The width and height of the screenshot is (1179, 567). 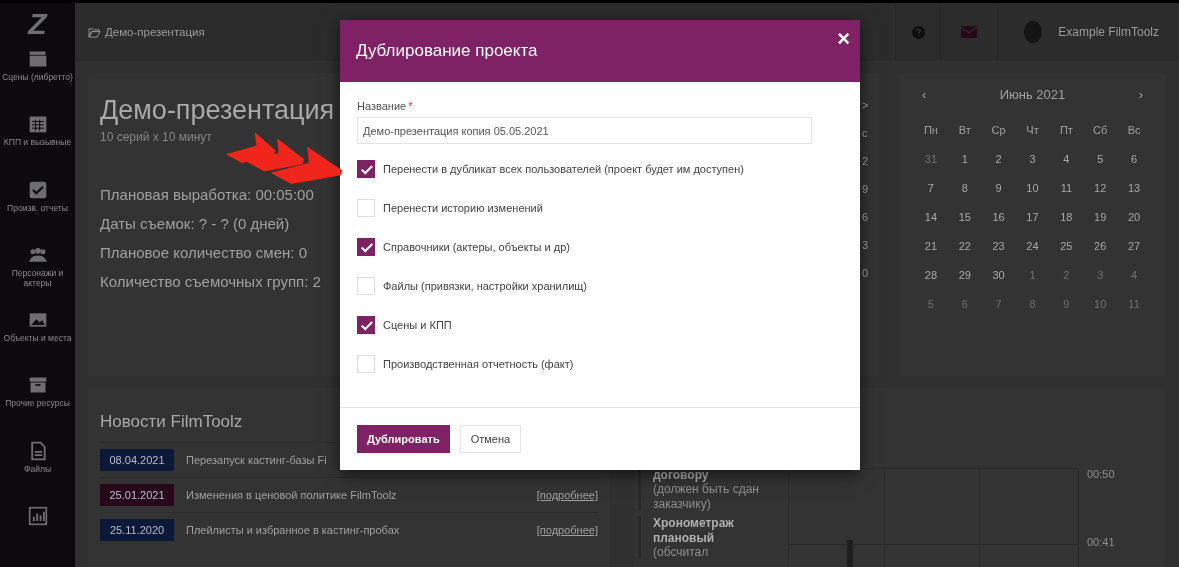 What do you see at coordinates (964, 159) in the screenshot?
I see `calendar-day: 1` at bounding box center [964, 159].